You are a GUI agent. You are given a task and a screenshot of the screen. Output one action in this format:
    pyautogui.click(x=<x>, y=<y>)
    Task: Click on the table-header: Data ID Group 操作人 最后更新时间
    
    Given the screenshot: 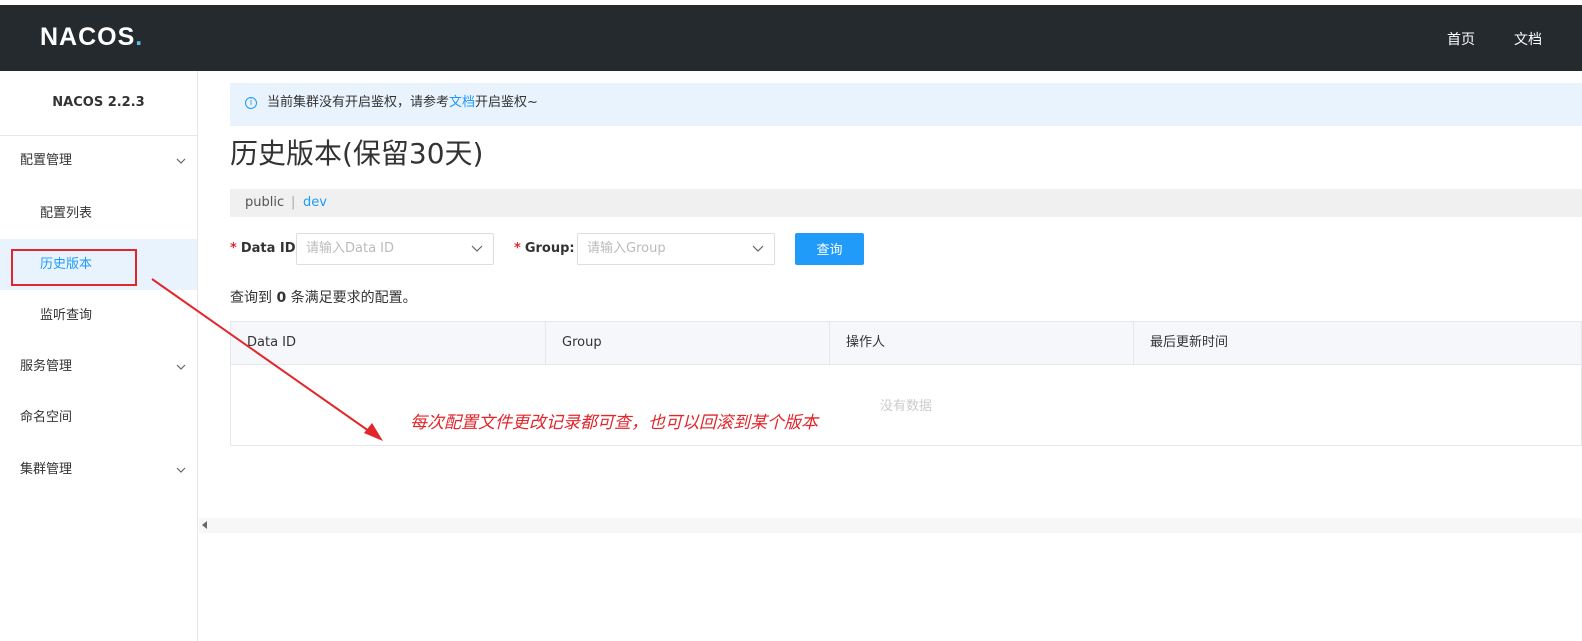 What is the action you would take?
    pyautogui.click(x=906, y=343)
    